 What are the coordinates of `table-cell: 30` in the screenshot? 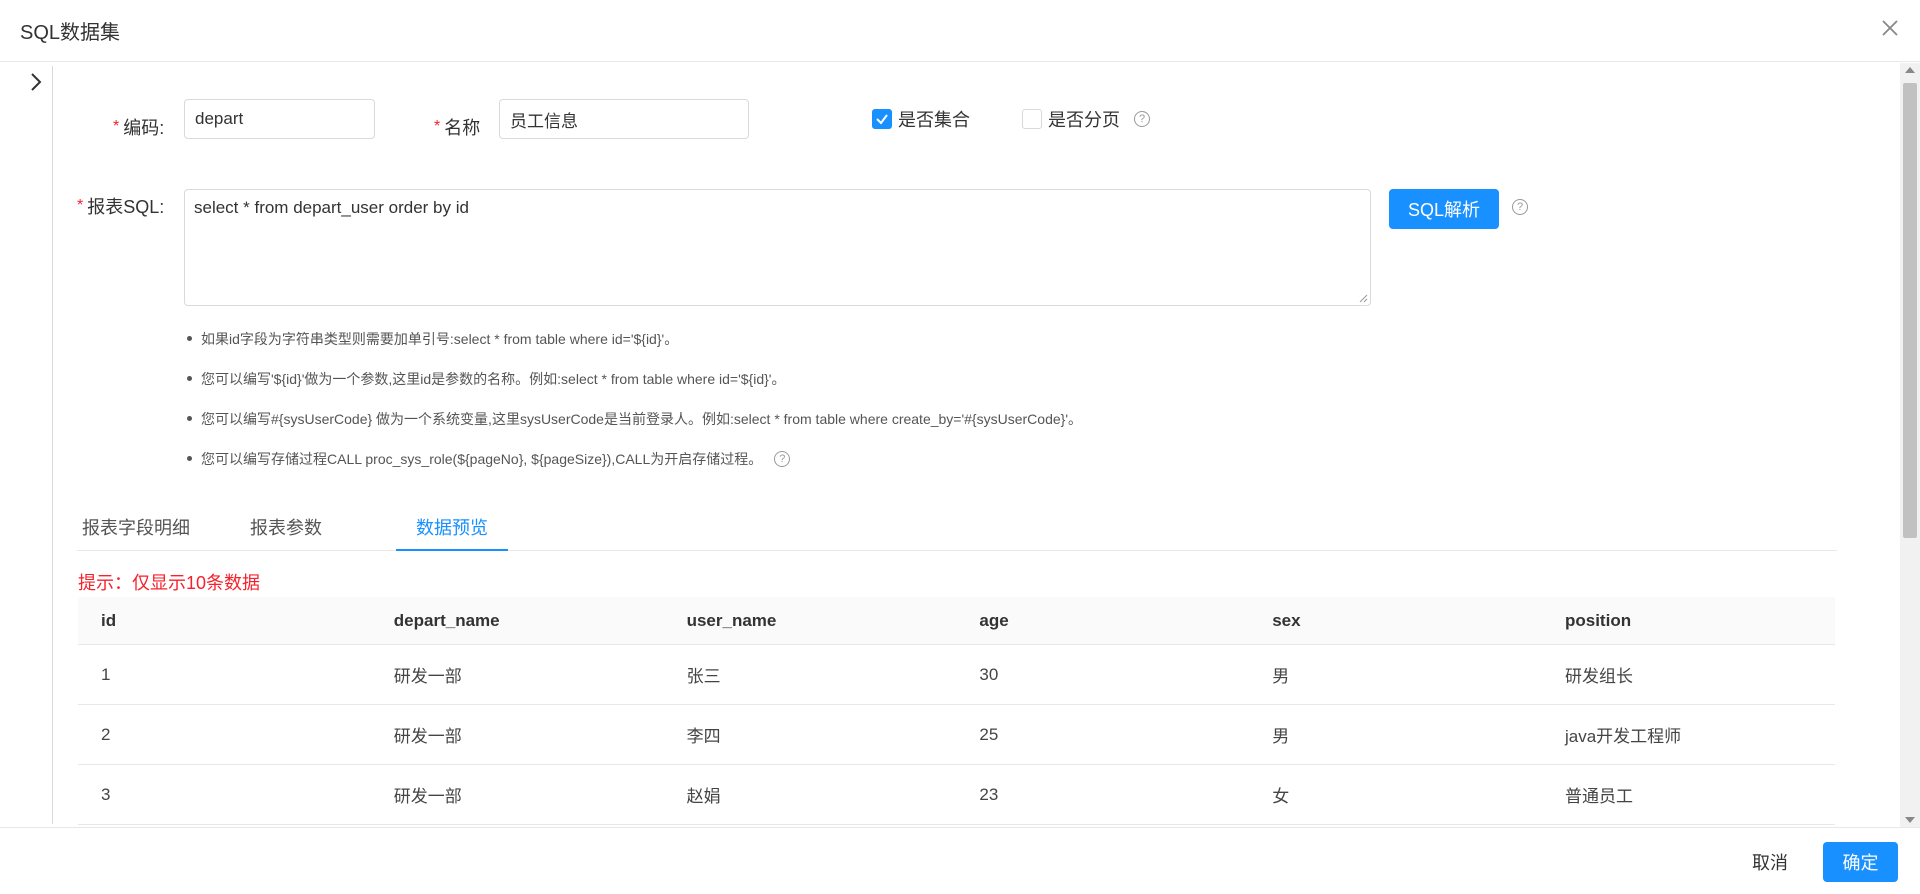 It's located at (989, 674).